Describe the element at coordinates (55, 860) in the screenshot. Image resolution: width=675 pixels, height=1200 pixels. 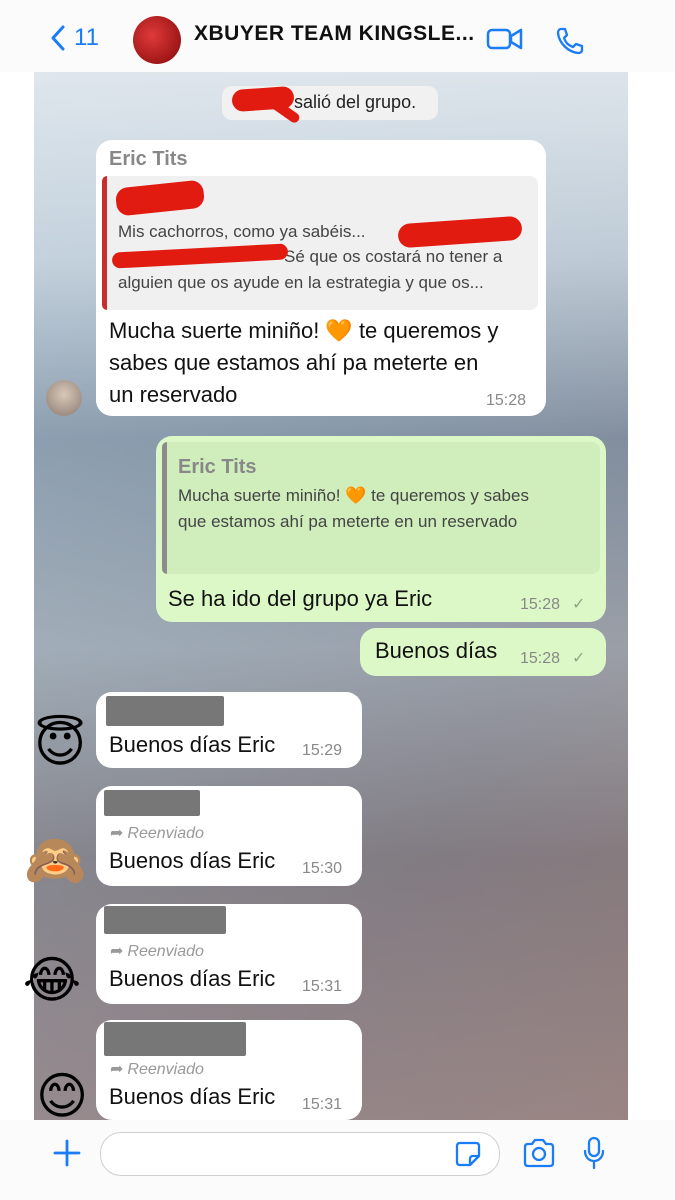
I see `sender-avatar: 🙈` at that location.